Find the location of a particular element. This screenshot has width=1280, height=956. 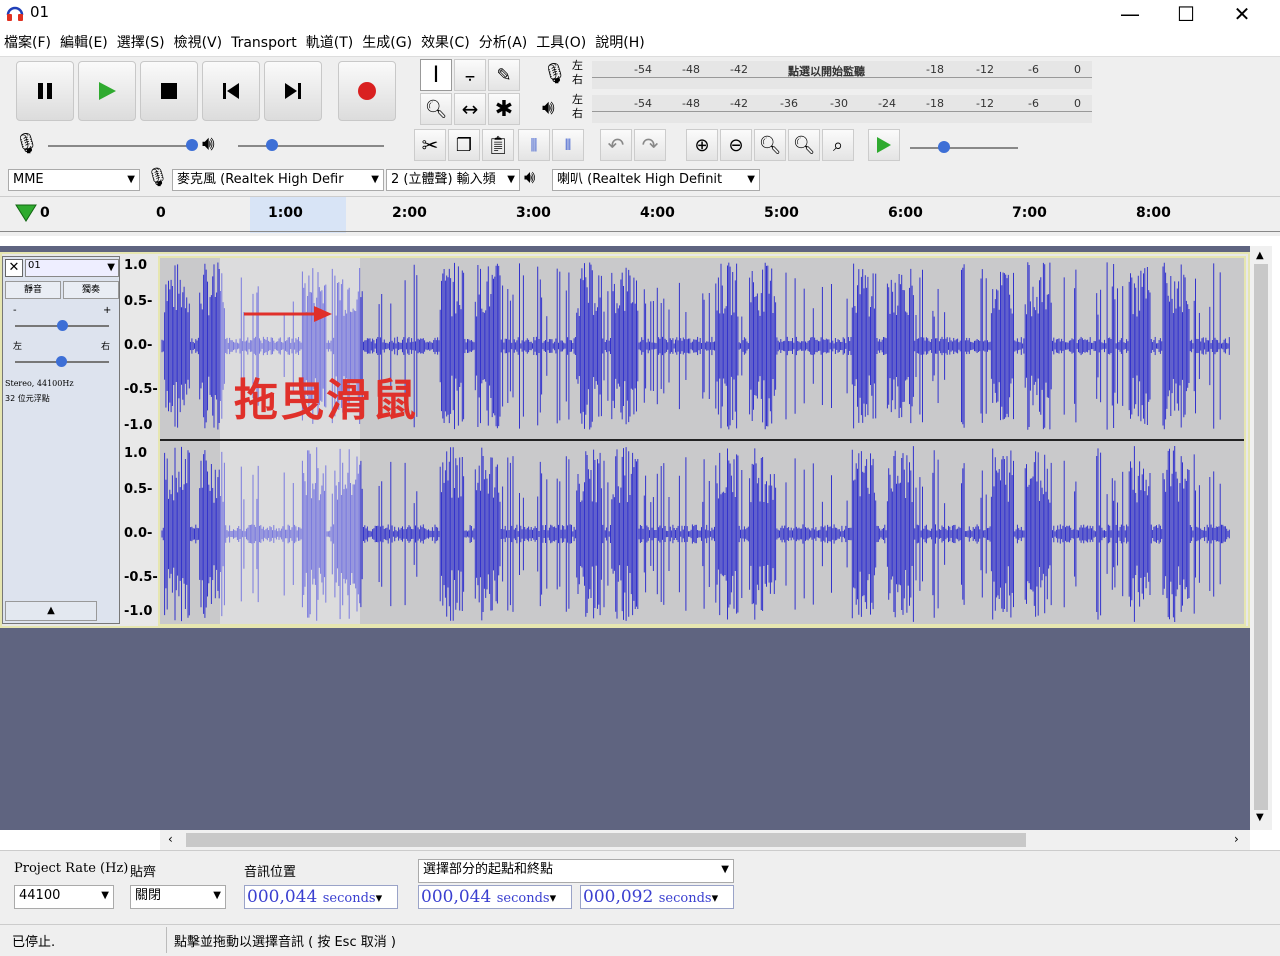

copy-button: ❐ is located at coordinates (464, 145).